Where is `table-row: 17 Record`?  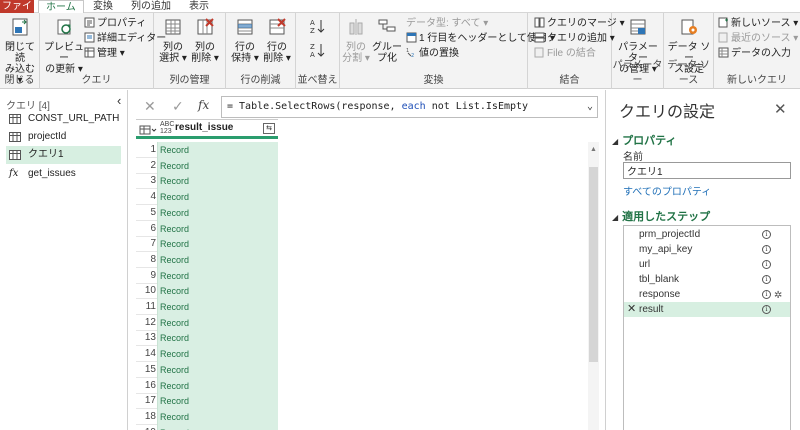 table-row: 17 Record is located at coordinates (207, 401).